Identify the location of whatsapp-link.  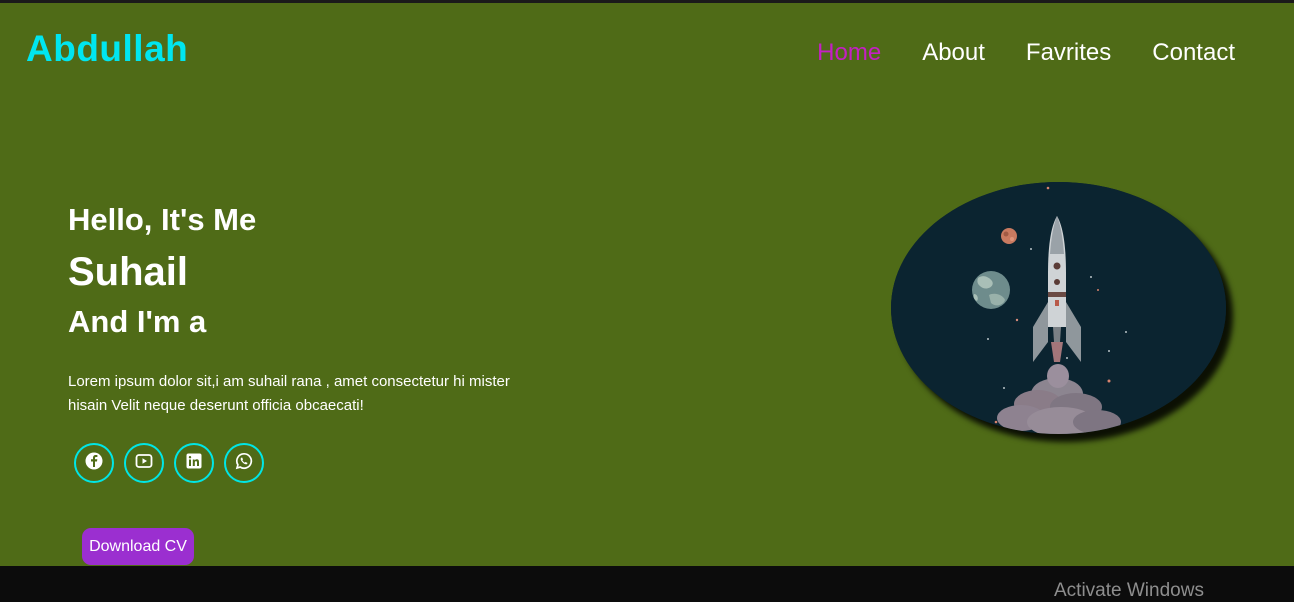
(244, 463).